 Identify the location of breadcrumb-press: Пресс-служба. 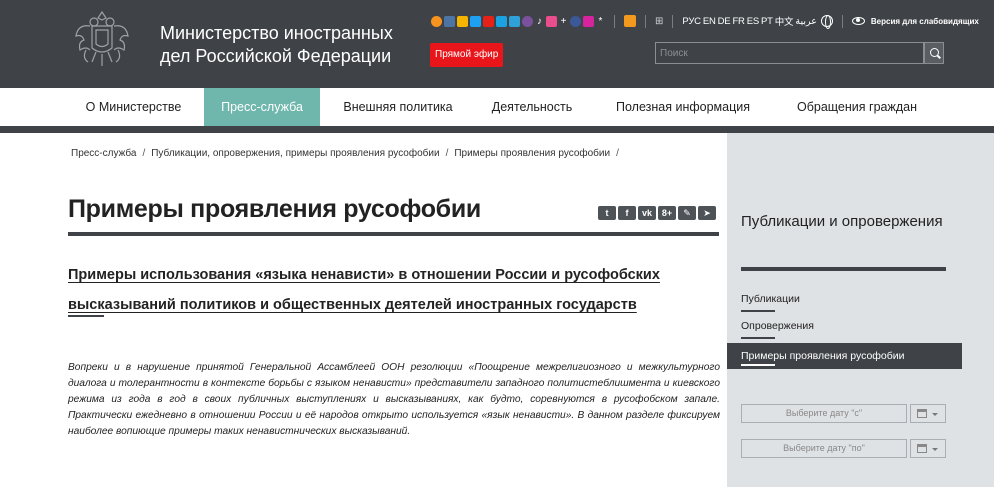
(103, 153).